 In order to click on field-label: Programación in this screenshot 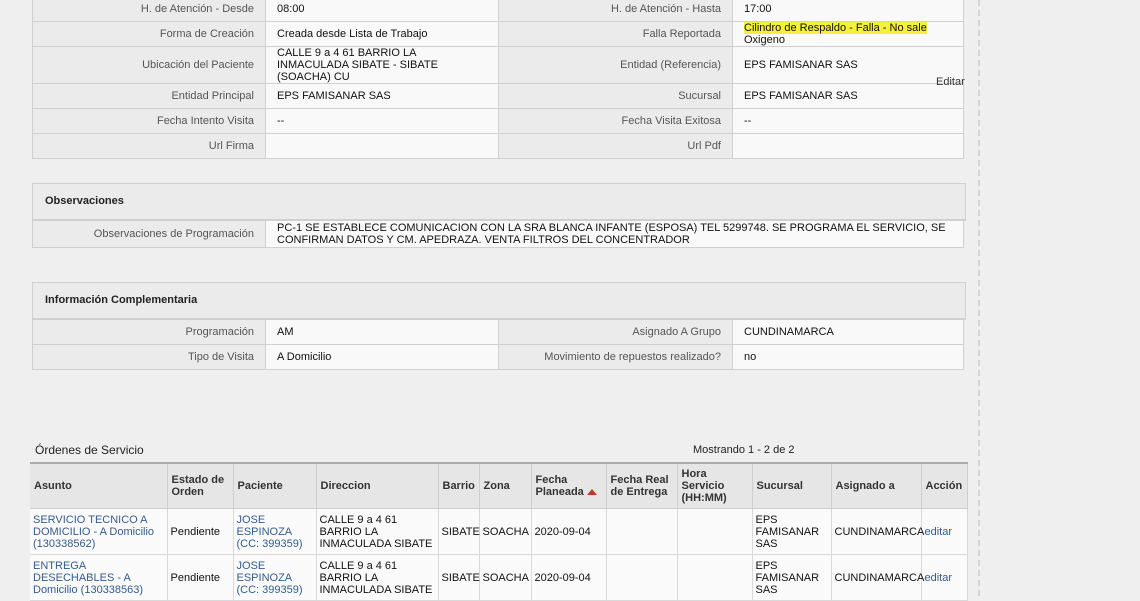, I will do `click(149, 332)`.